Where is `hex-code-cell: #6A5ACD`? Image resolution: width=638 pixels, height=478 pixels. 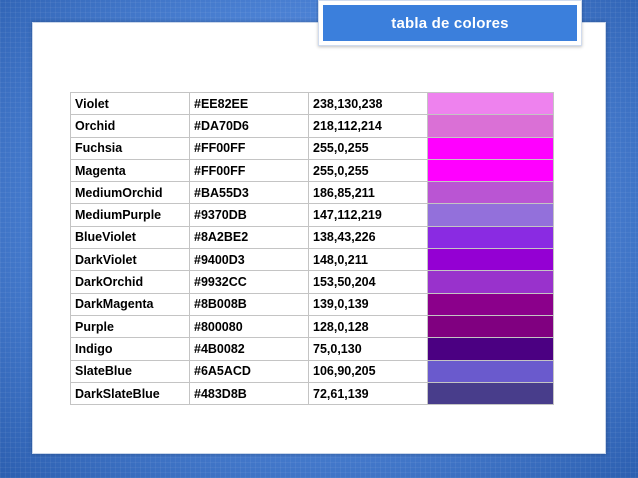
hex-code-cell: #6A5ACD is located at coordinates (249, 371).